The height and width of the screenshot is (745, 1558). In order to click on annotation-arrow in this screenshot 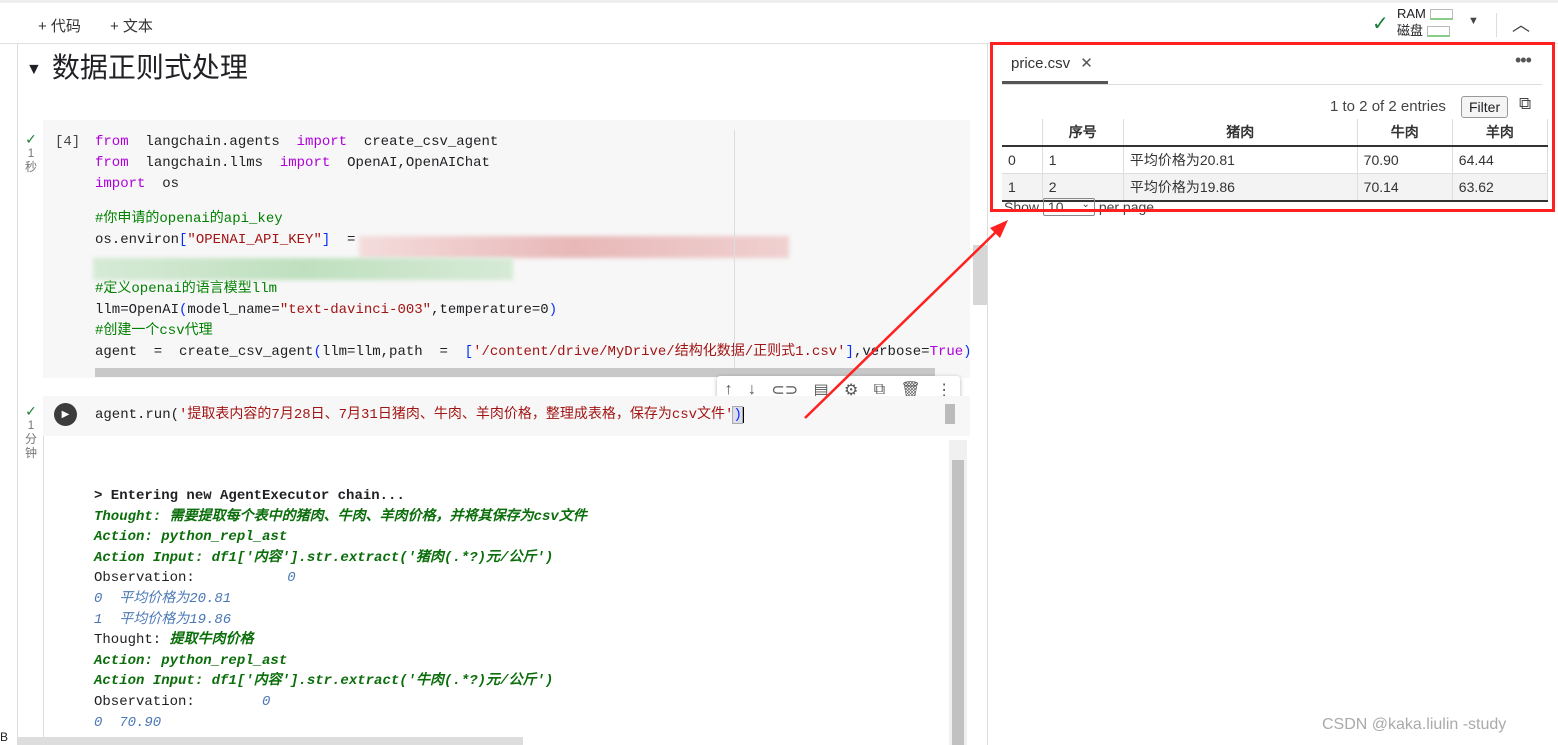, I will do `click(906, 319)`.